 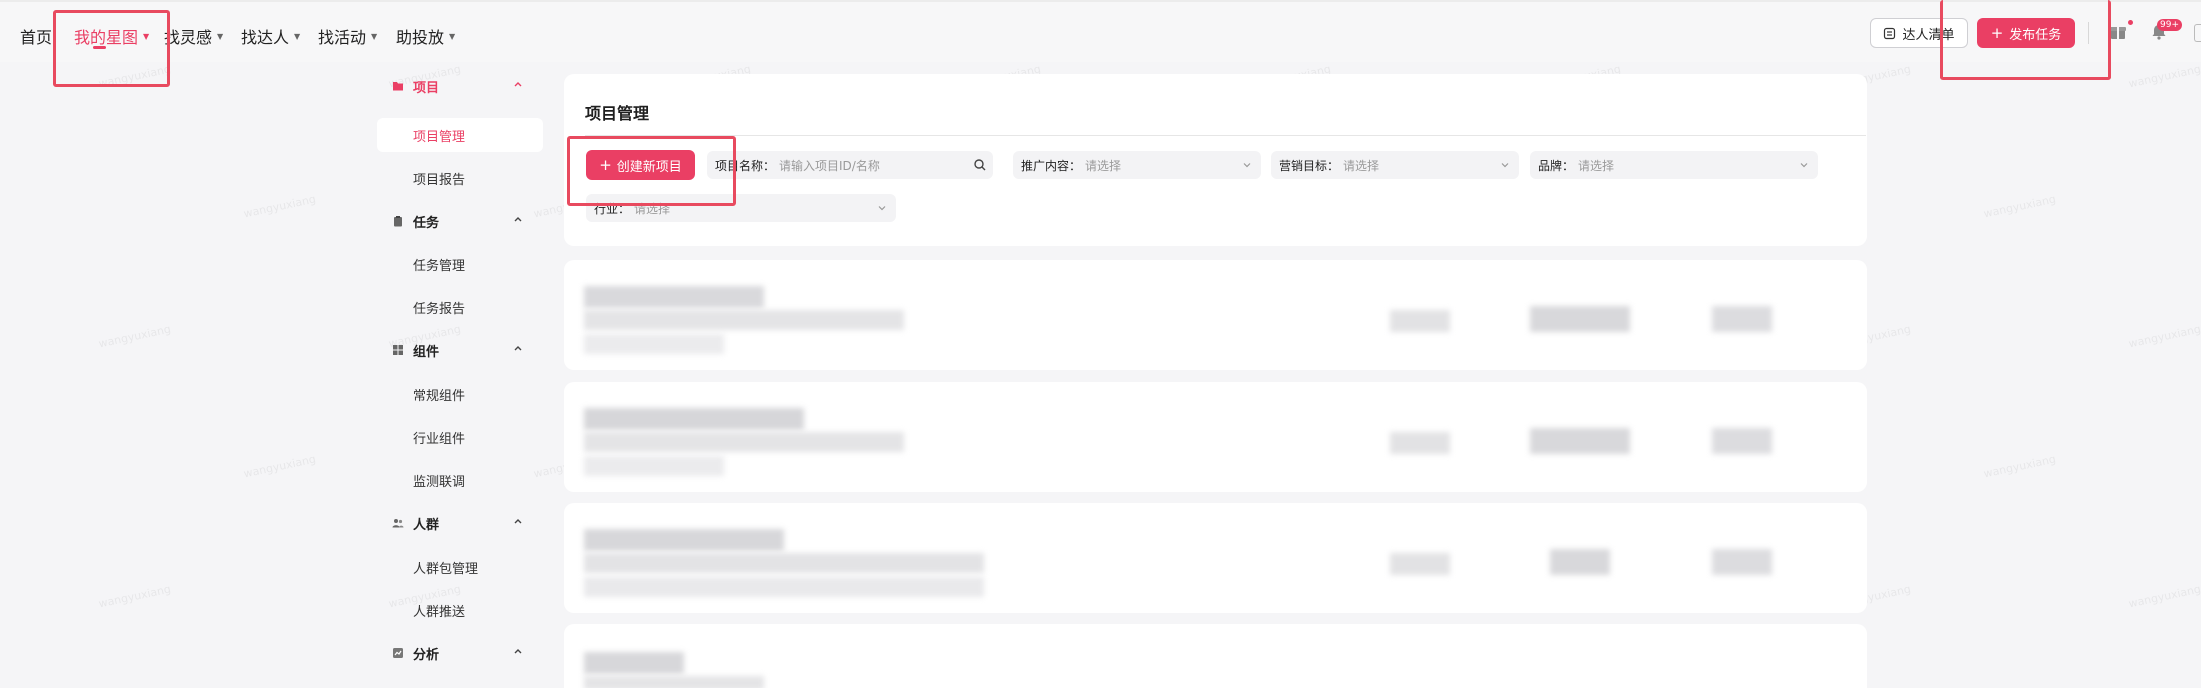 What do you see at coordinates (460, 221) in the screenshot?
I see `sidebar-group-task: 任务` at bounding box center [460, 221].